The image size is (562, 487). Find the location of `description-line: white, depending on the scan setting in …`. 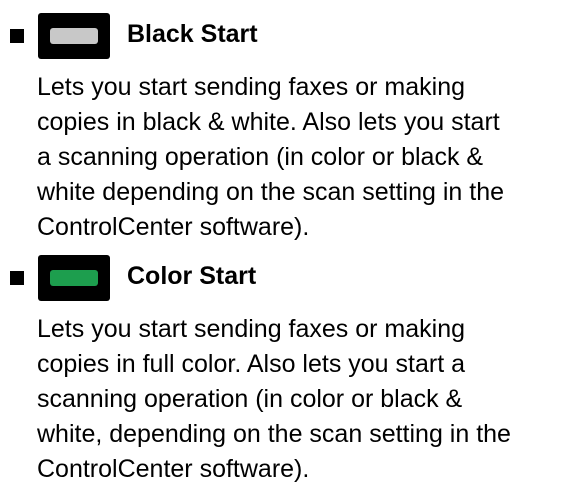

description-line: white, depending on the scan setting in … is located at coordinates (274, 434).